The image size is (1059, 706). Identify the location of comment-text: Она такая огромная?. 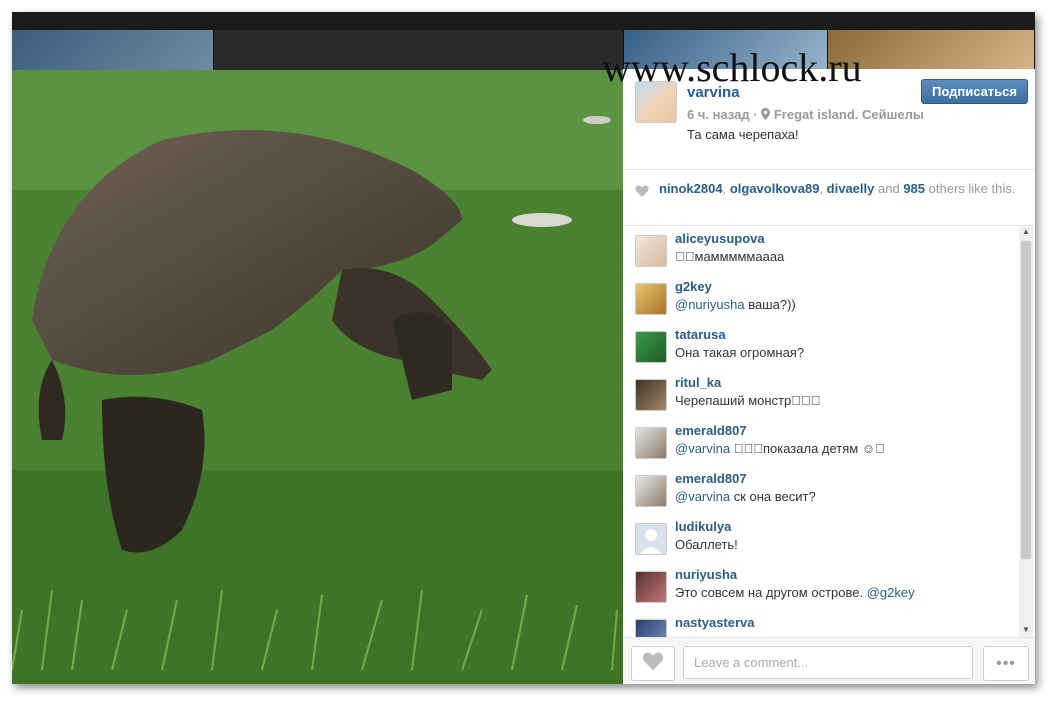
(740, 352).